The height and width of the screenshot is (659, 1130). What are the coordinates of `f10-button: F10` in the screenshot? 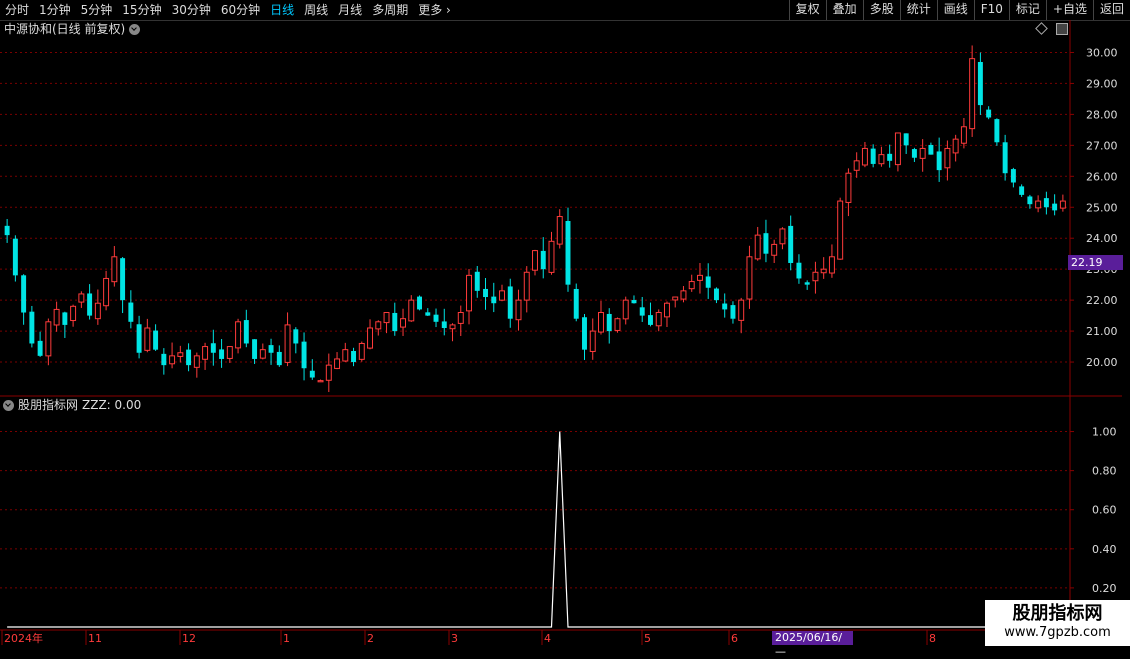 It's located at (991, 10).